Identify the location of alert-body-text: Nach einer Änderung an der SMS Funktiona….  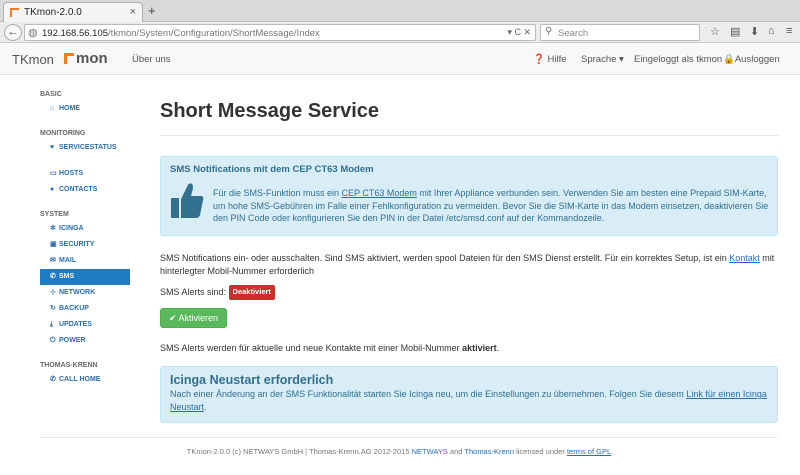
(428, 394).